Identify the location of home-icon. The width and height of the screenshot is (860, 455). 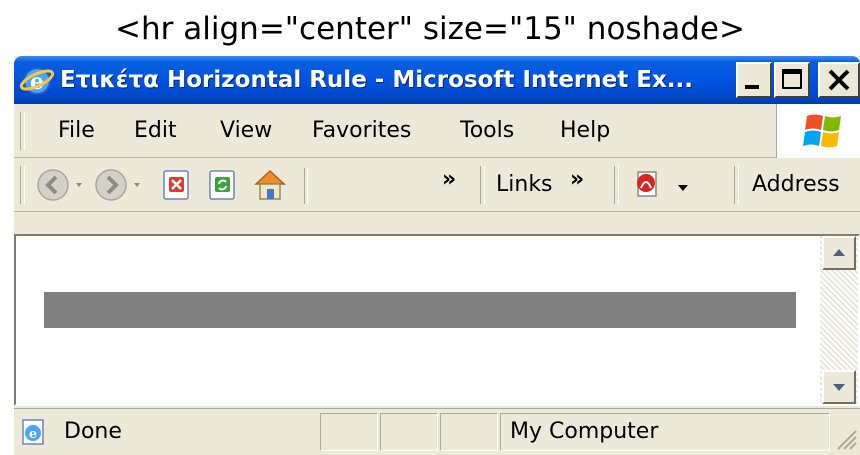
(270, 184).